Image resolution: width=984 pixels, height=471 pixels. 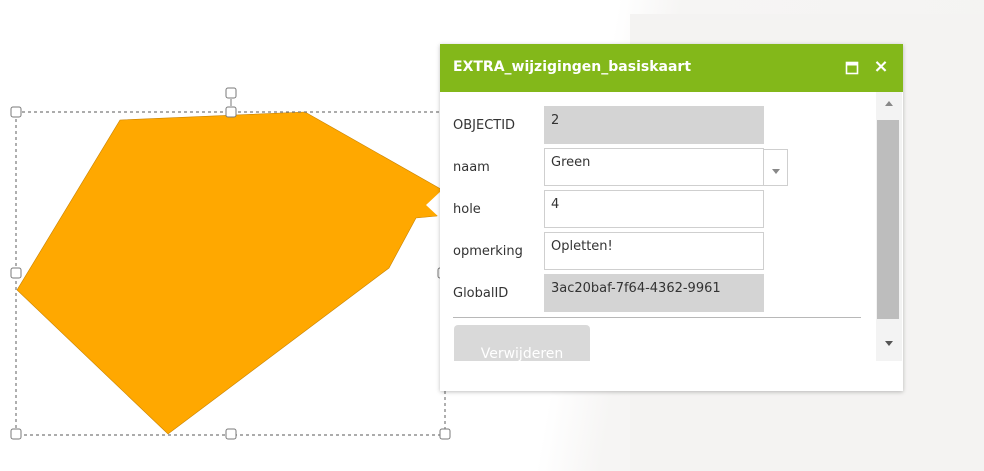 I want to click on popup-header: EXTRA_wijzigingen_basiskaart ×, so click(x=671, y=68).